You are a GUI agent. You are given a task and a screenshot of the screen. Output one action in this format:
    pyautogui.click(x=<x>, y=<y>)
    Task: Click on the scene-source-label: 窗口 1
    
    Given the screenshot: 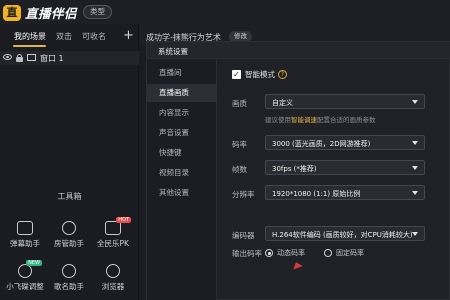 What is the action you would take?
    pyautogui.click(x=52, y=58)
    